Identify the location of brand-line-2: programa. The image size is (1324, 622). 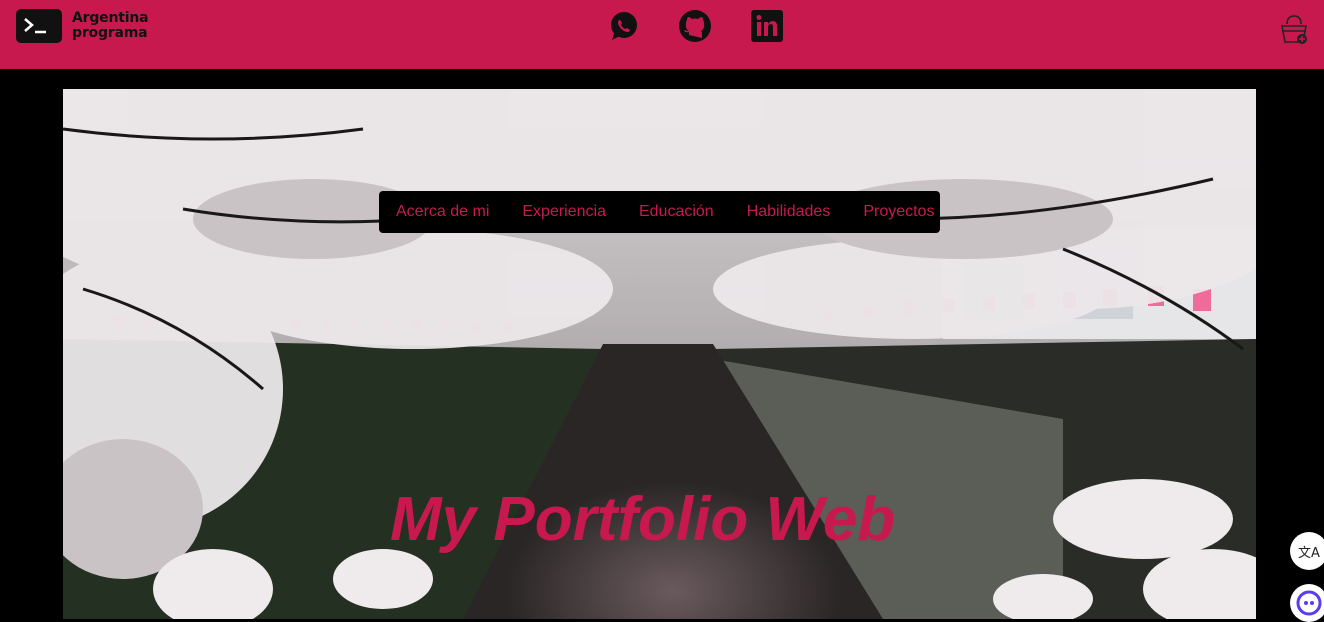
(110, 33).